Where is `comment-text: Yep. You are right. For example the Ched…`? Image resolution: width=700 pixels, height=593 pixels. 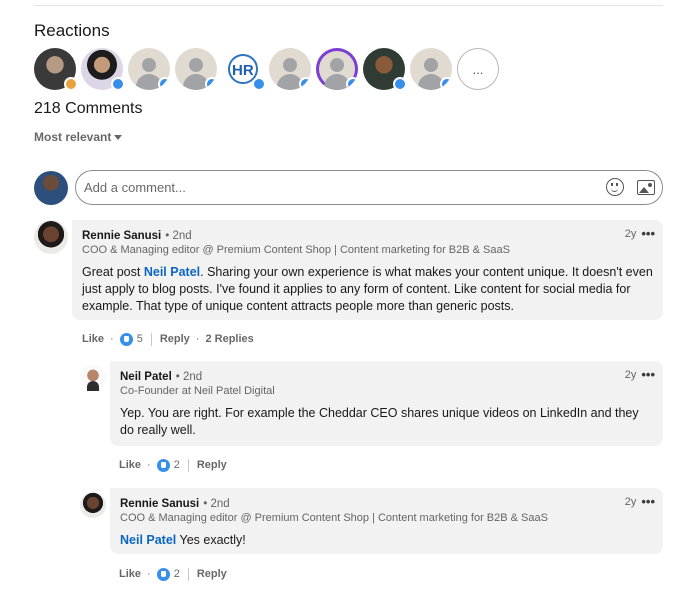 comment-text: Yep. You are right. For example the Ched… is located at coordinates (379, 421).